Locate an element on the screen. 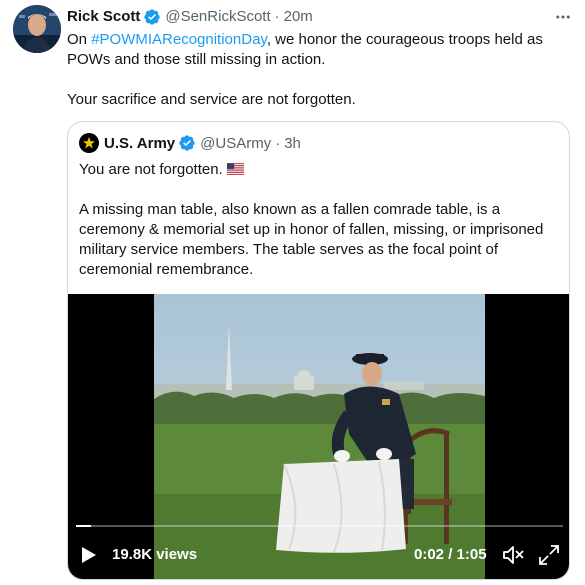 Image resolution: width=585 pixels, height=585 pixels. quoted-line-1-text: You are not forgotten. is located at coordinates (151, 169).